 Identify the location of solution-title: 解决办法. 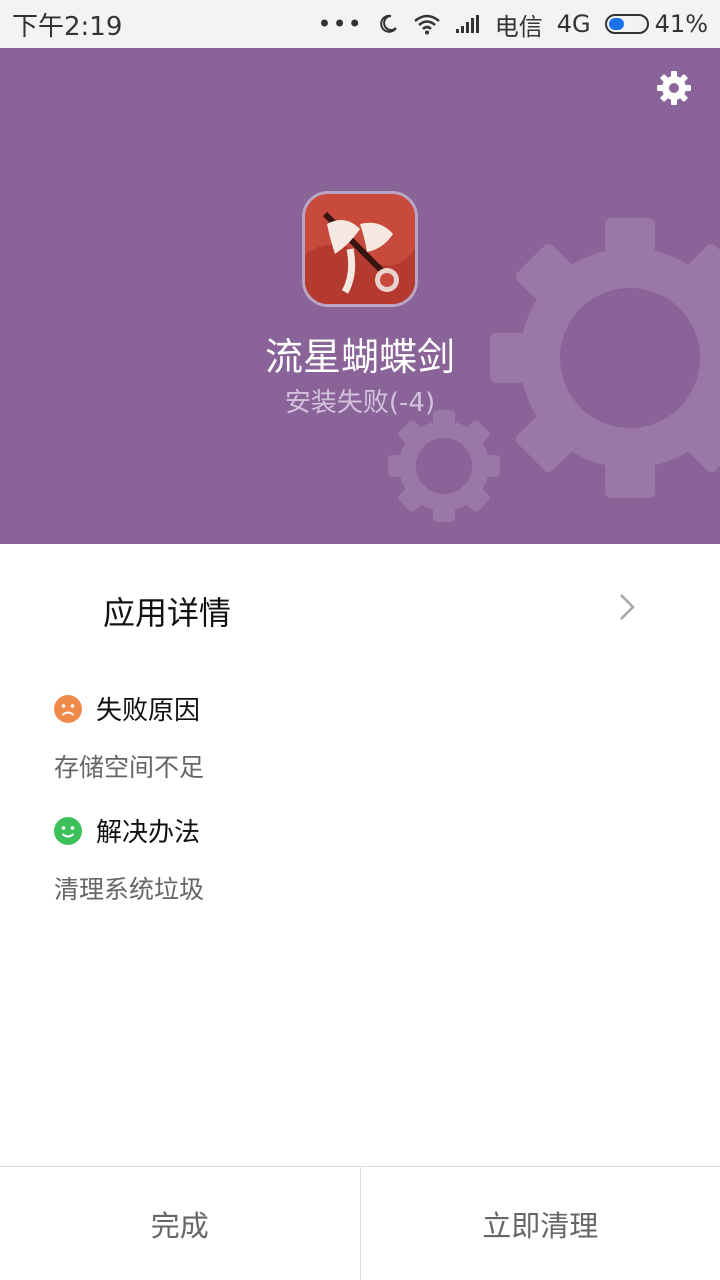
(148, 833).